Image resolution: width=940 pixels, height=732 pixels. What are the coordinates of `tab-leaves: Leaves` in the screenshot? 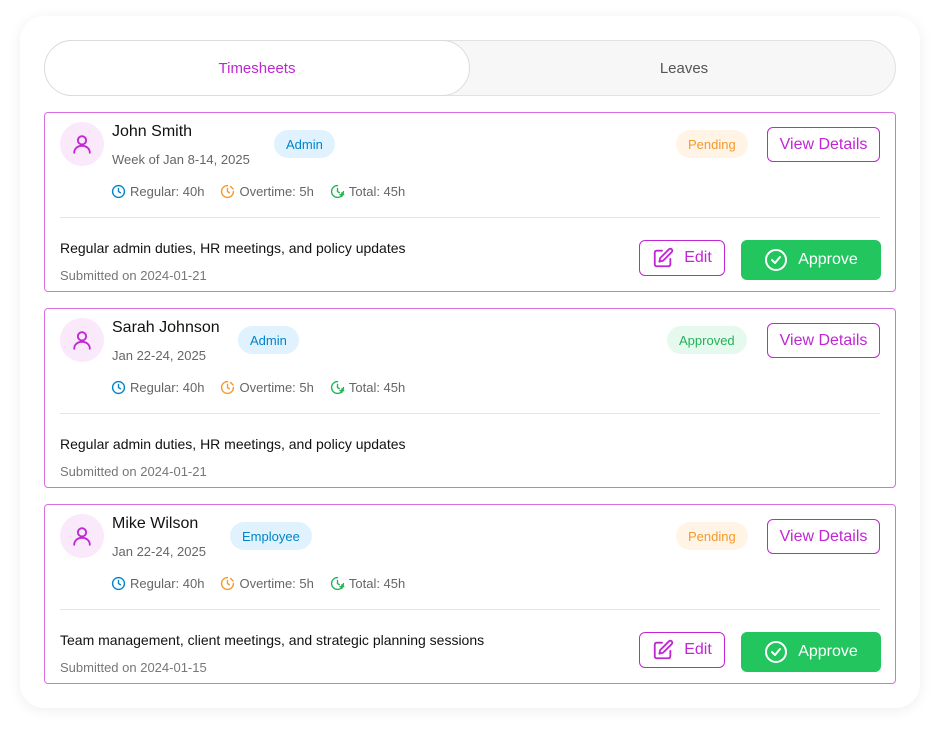 It's located at (684, 68).